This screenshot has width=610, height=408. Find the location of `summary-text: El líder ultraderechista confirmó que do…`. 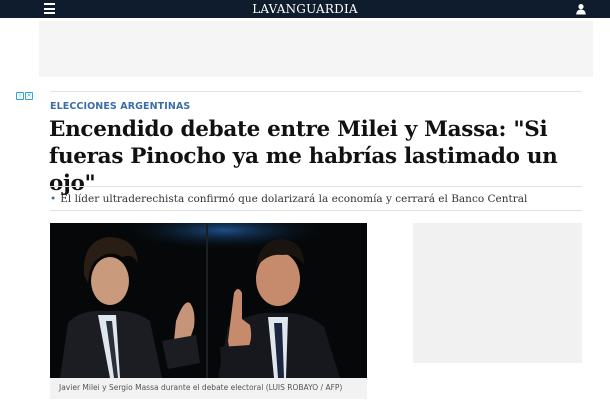

summary-text: El líder ultraderechista confirmó que do… is located at coordinates (294, 199).